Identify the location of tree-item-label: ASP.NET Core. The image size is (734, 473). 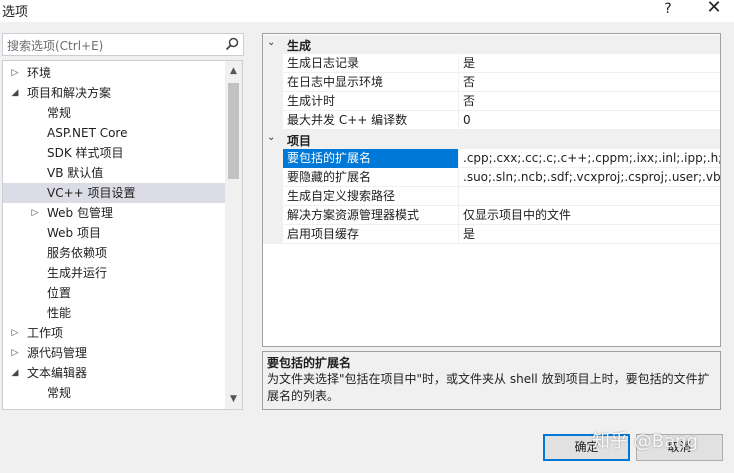
(87, 133).